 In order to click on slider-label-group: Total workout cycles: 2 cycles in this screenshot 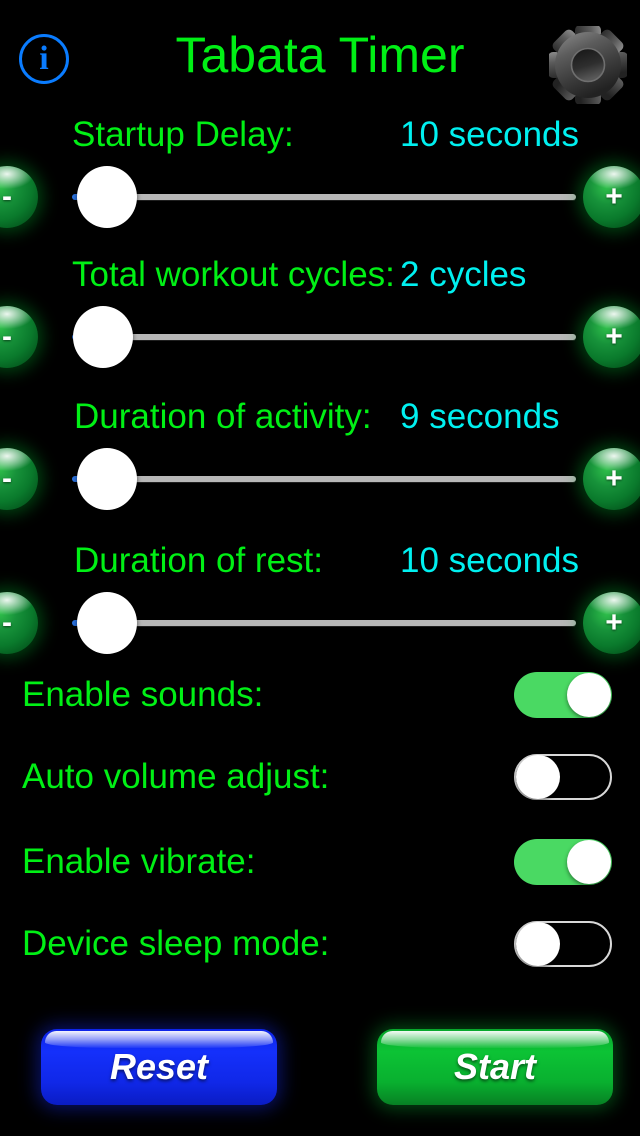, I will do `click(320, 276)`.